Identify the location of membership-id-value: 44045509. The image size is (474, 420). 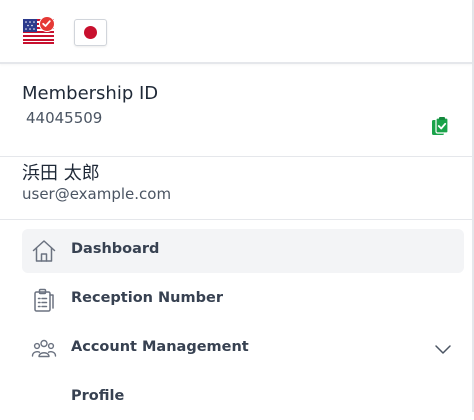
(64, 118).